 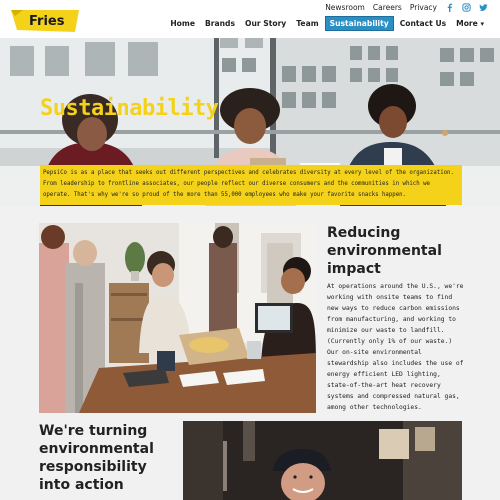 I want to click on brand-logo: Fries, so click(x=45, y=21).